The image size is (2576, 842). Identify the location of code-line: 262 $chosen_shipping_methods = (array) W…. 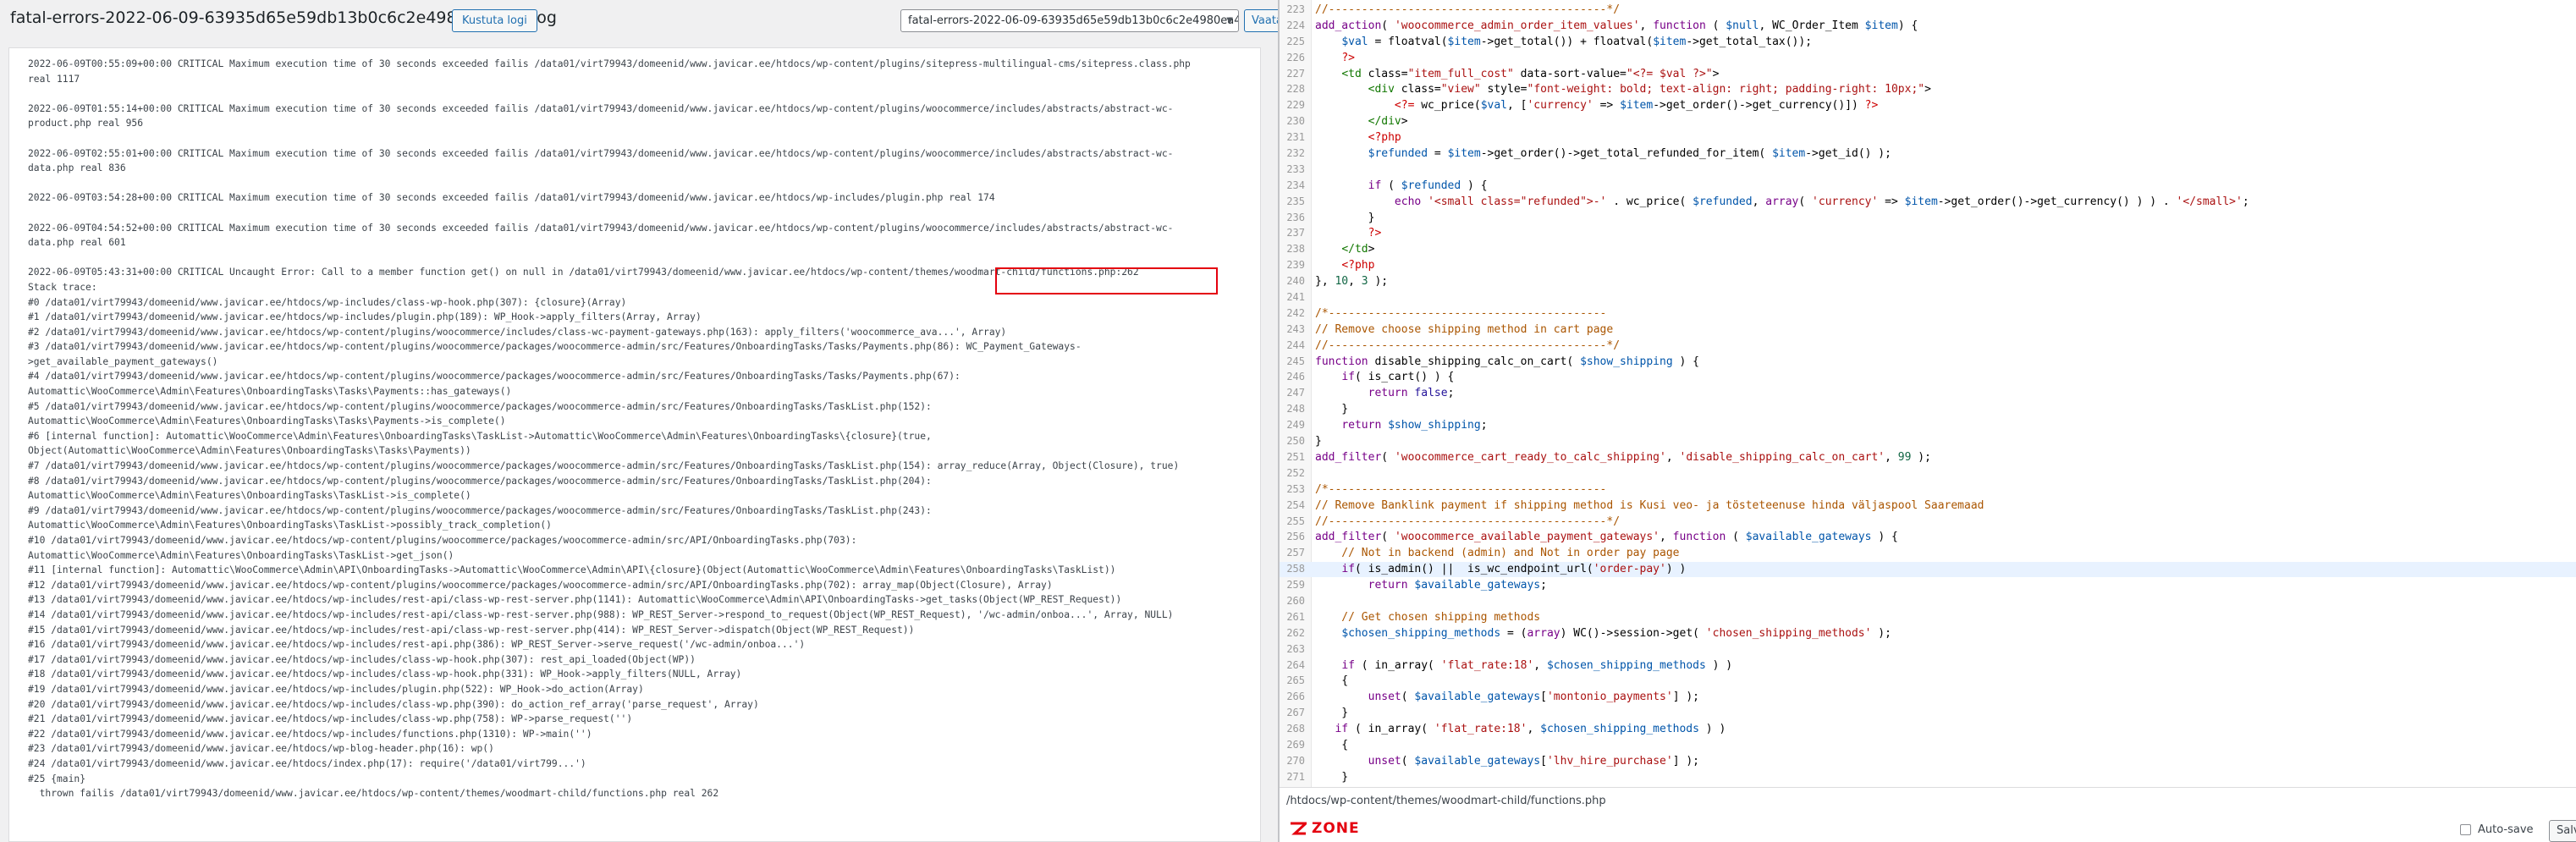
(1928, 633).